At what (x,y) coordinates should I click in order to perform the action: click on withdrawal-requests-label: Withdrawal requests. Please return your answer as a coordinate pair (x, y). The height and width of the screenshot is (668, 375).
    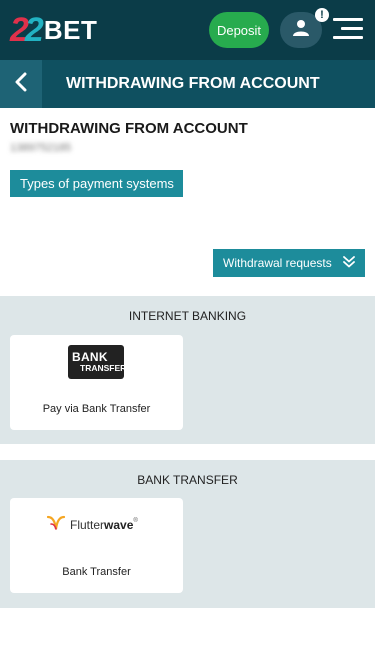
    Looking at the image, I should click on (277, 263).